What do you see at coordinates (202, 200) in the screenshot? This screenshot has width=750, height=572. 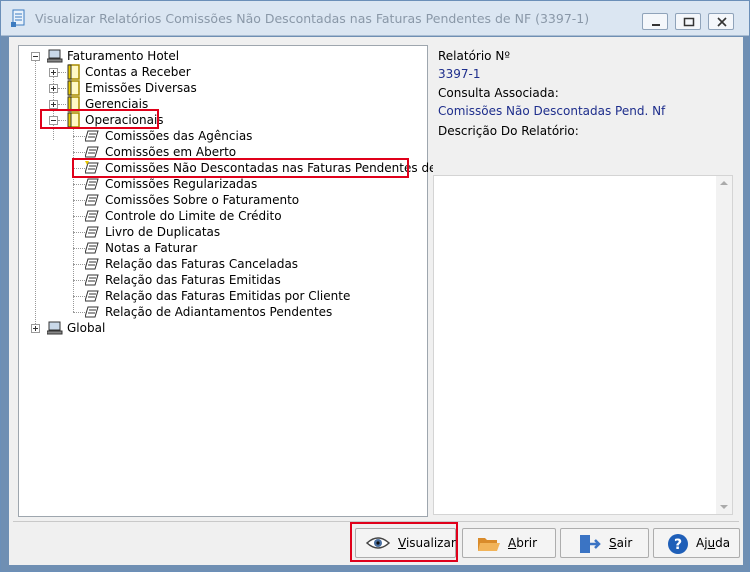 I see `tree-report-label: Comissões Sobre o Faturamento` at bounding box center [202, 200].